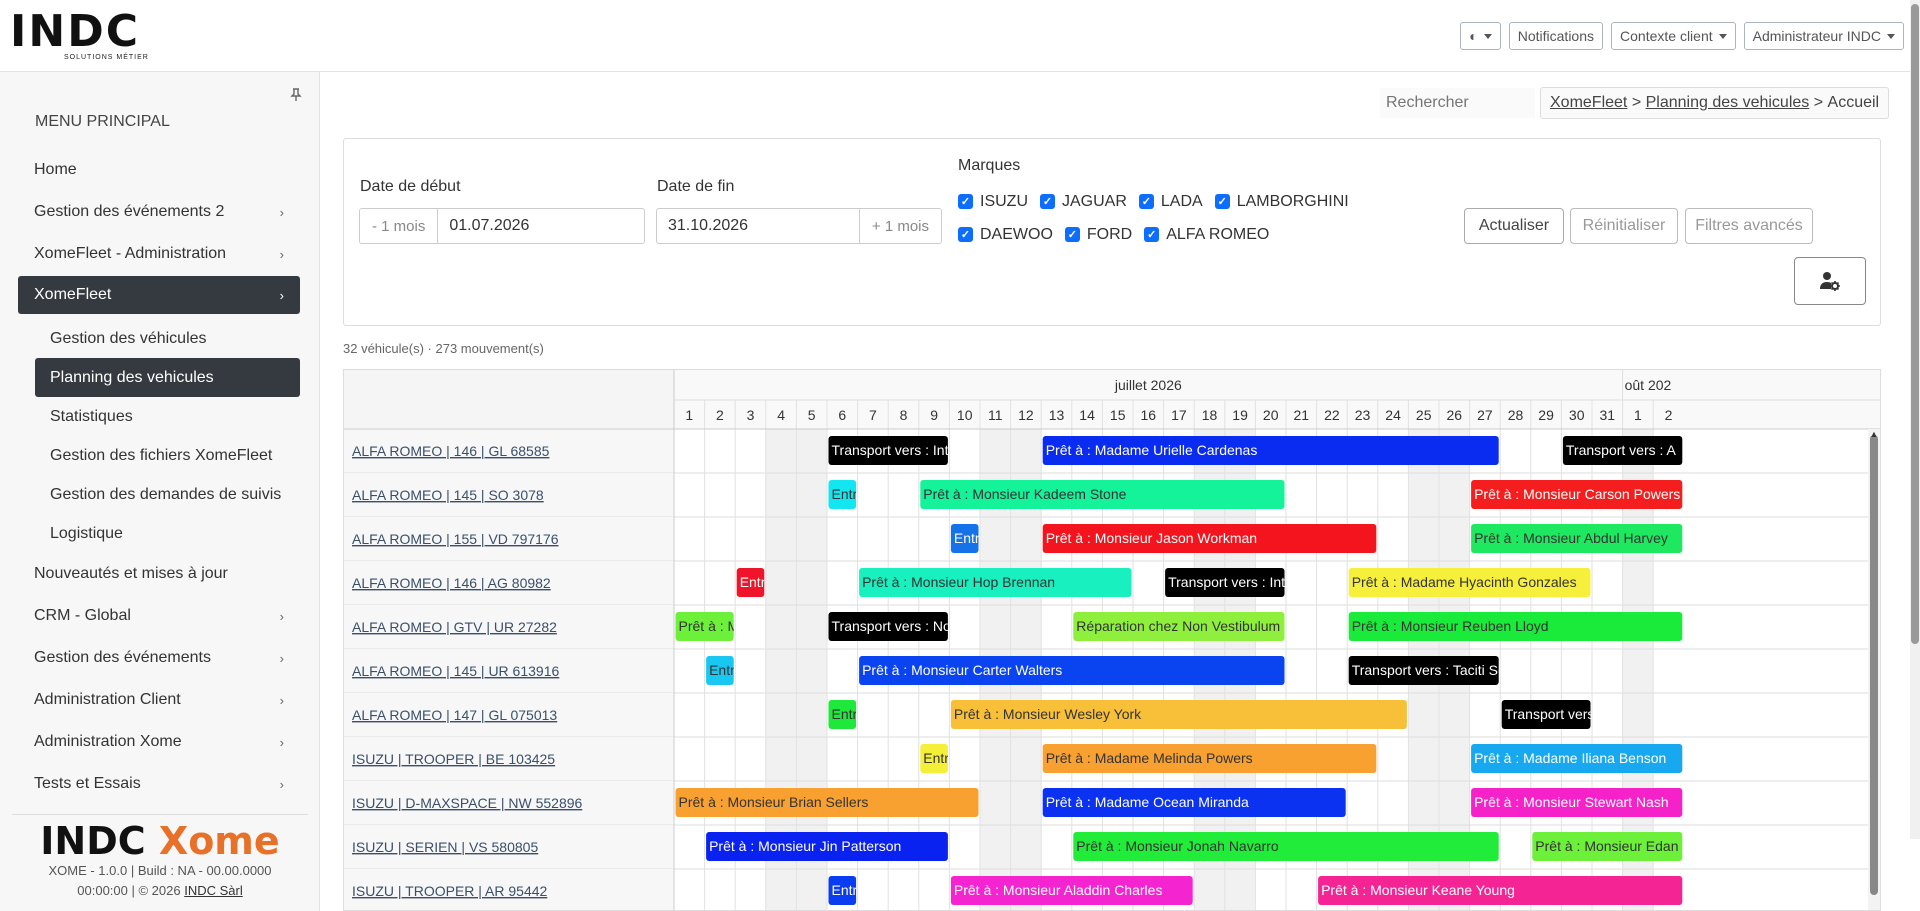 The image size is (1920, 911). What do you see at coordinates (1473, 36) in the screenshot?
I see `theme-icon: ◐` at bounding box center [1473, 36].